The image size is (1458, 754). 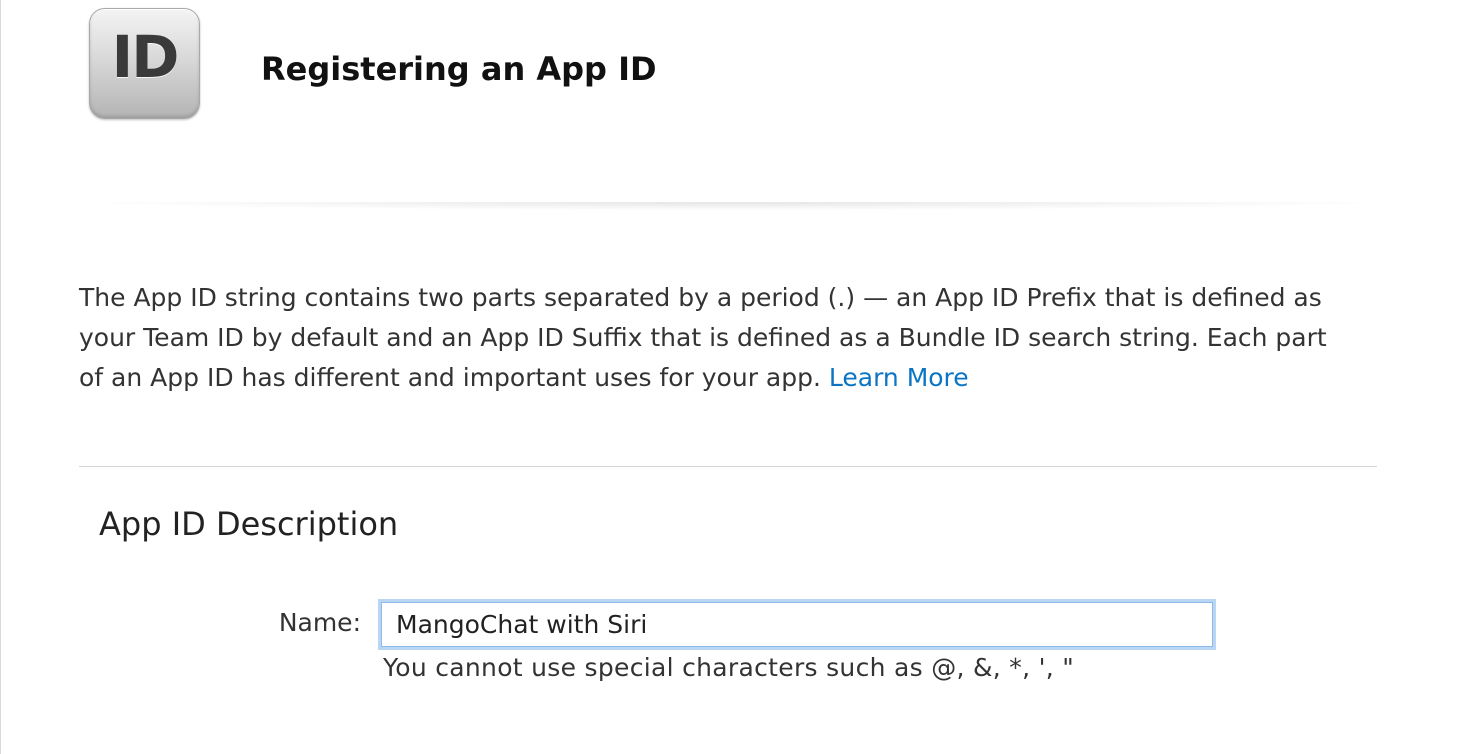 What do you see at coordinates (249, 524) in the screenshot?
I see `section-title-app-id-description: App ID Description` at bounding box center [249, 524].